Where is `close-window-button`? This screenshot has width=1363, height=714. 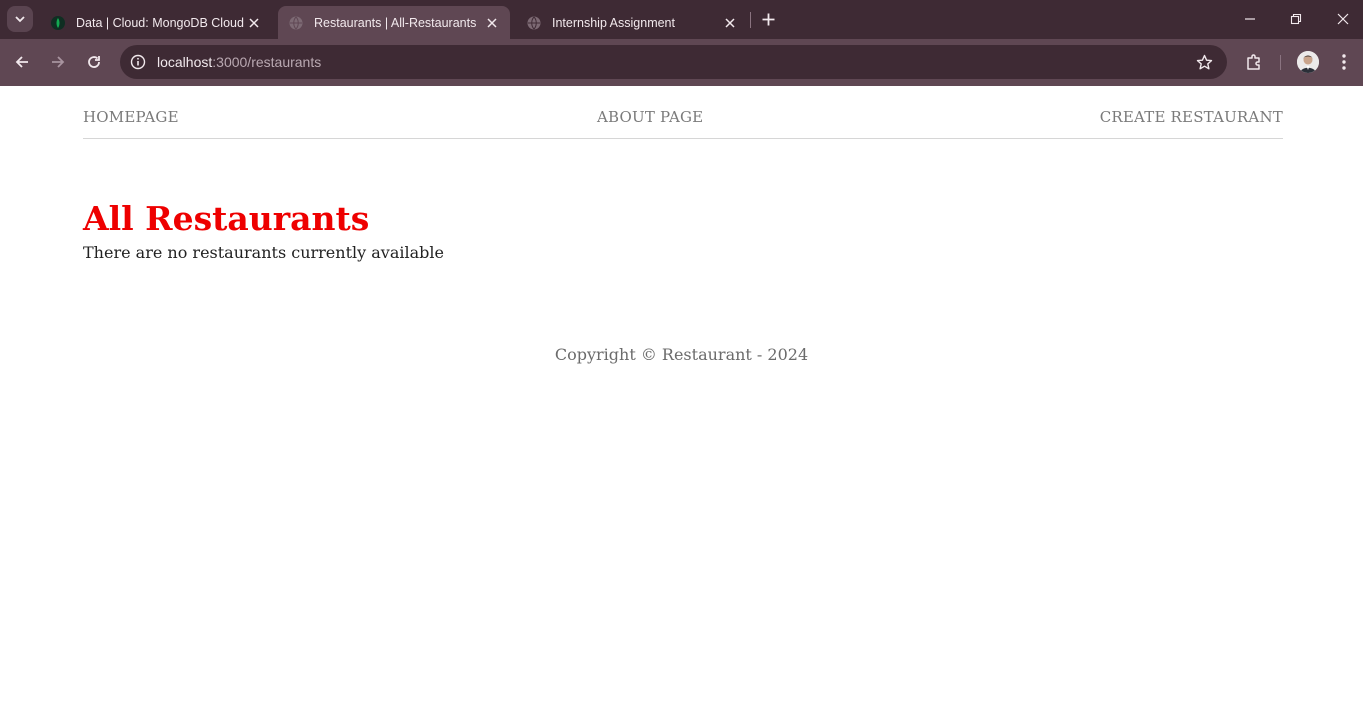
close-window-button is located at coordinates (1343, 19).